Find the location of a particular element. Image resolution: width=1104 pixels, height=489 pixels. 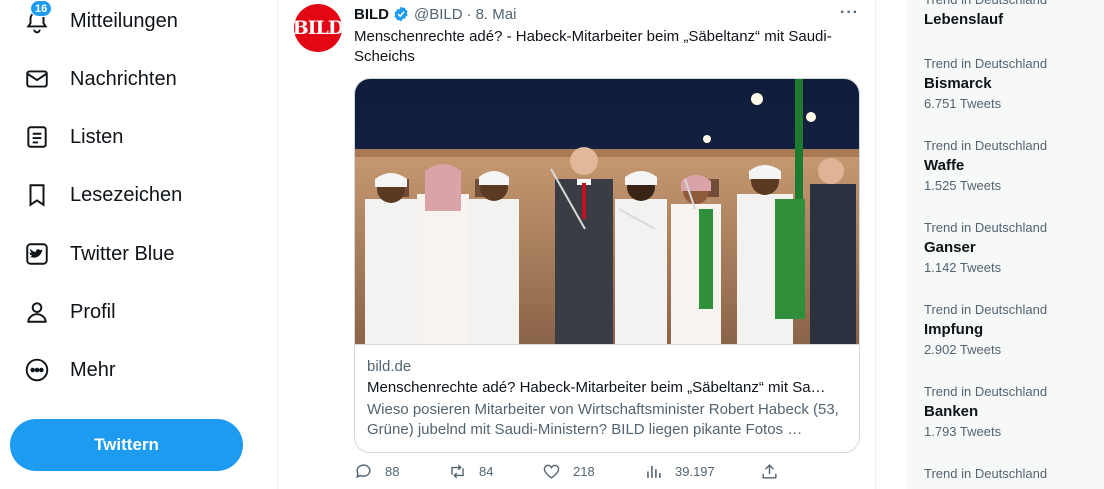

trend-name: Ganser is located at coordinates (950, 247).